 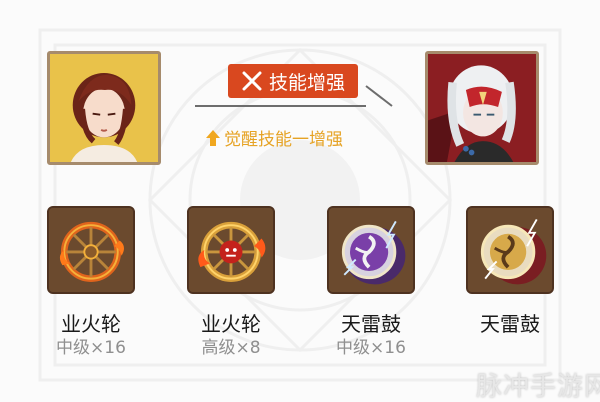 What do you see at coordinates (371, 348) in the screenshot?
I see `item-grade-3: 中级×16` at bounding box center [371, 348].